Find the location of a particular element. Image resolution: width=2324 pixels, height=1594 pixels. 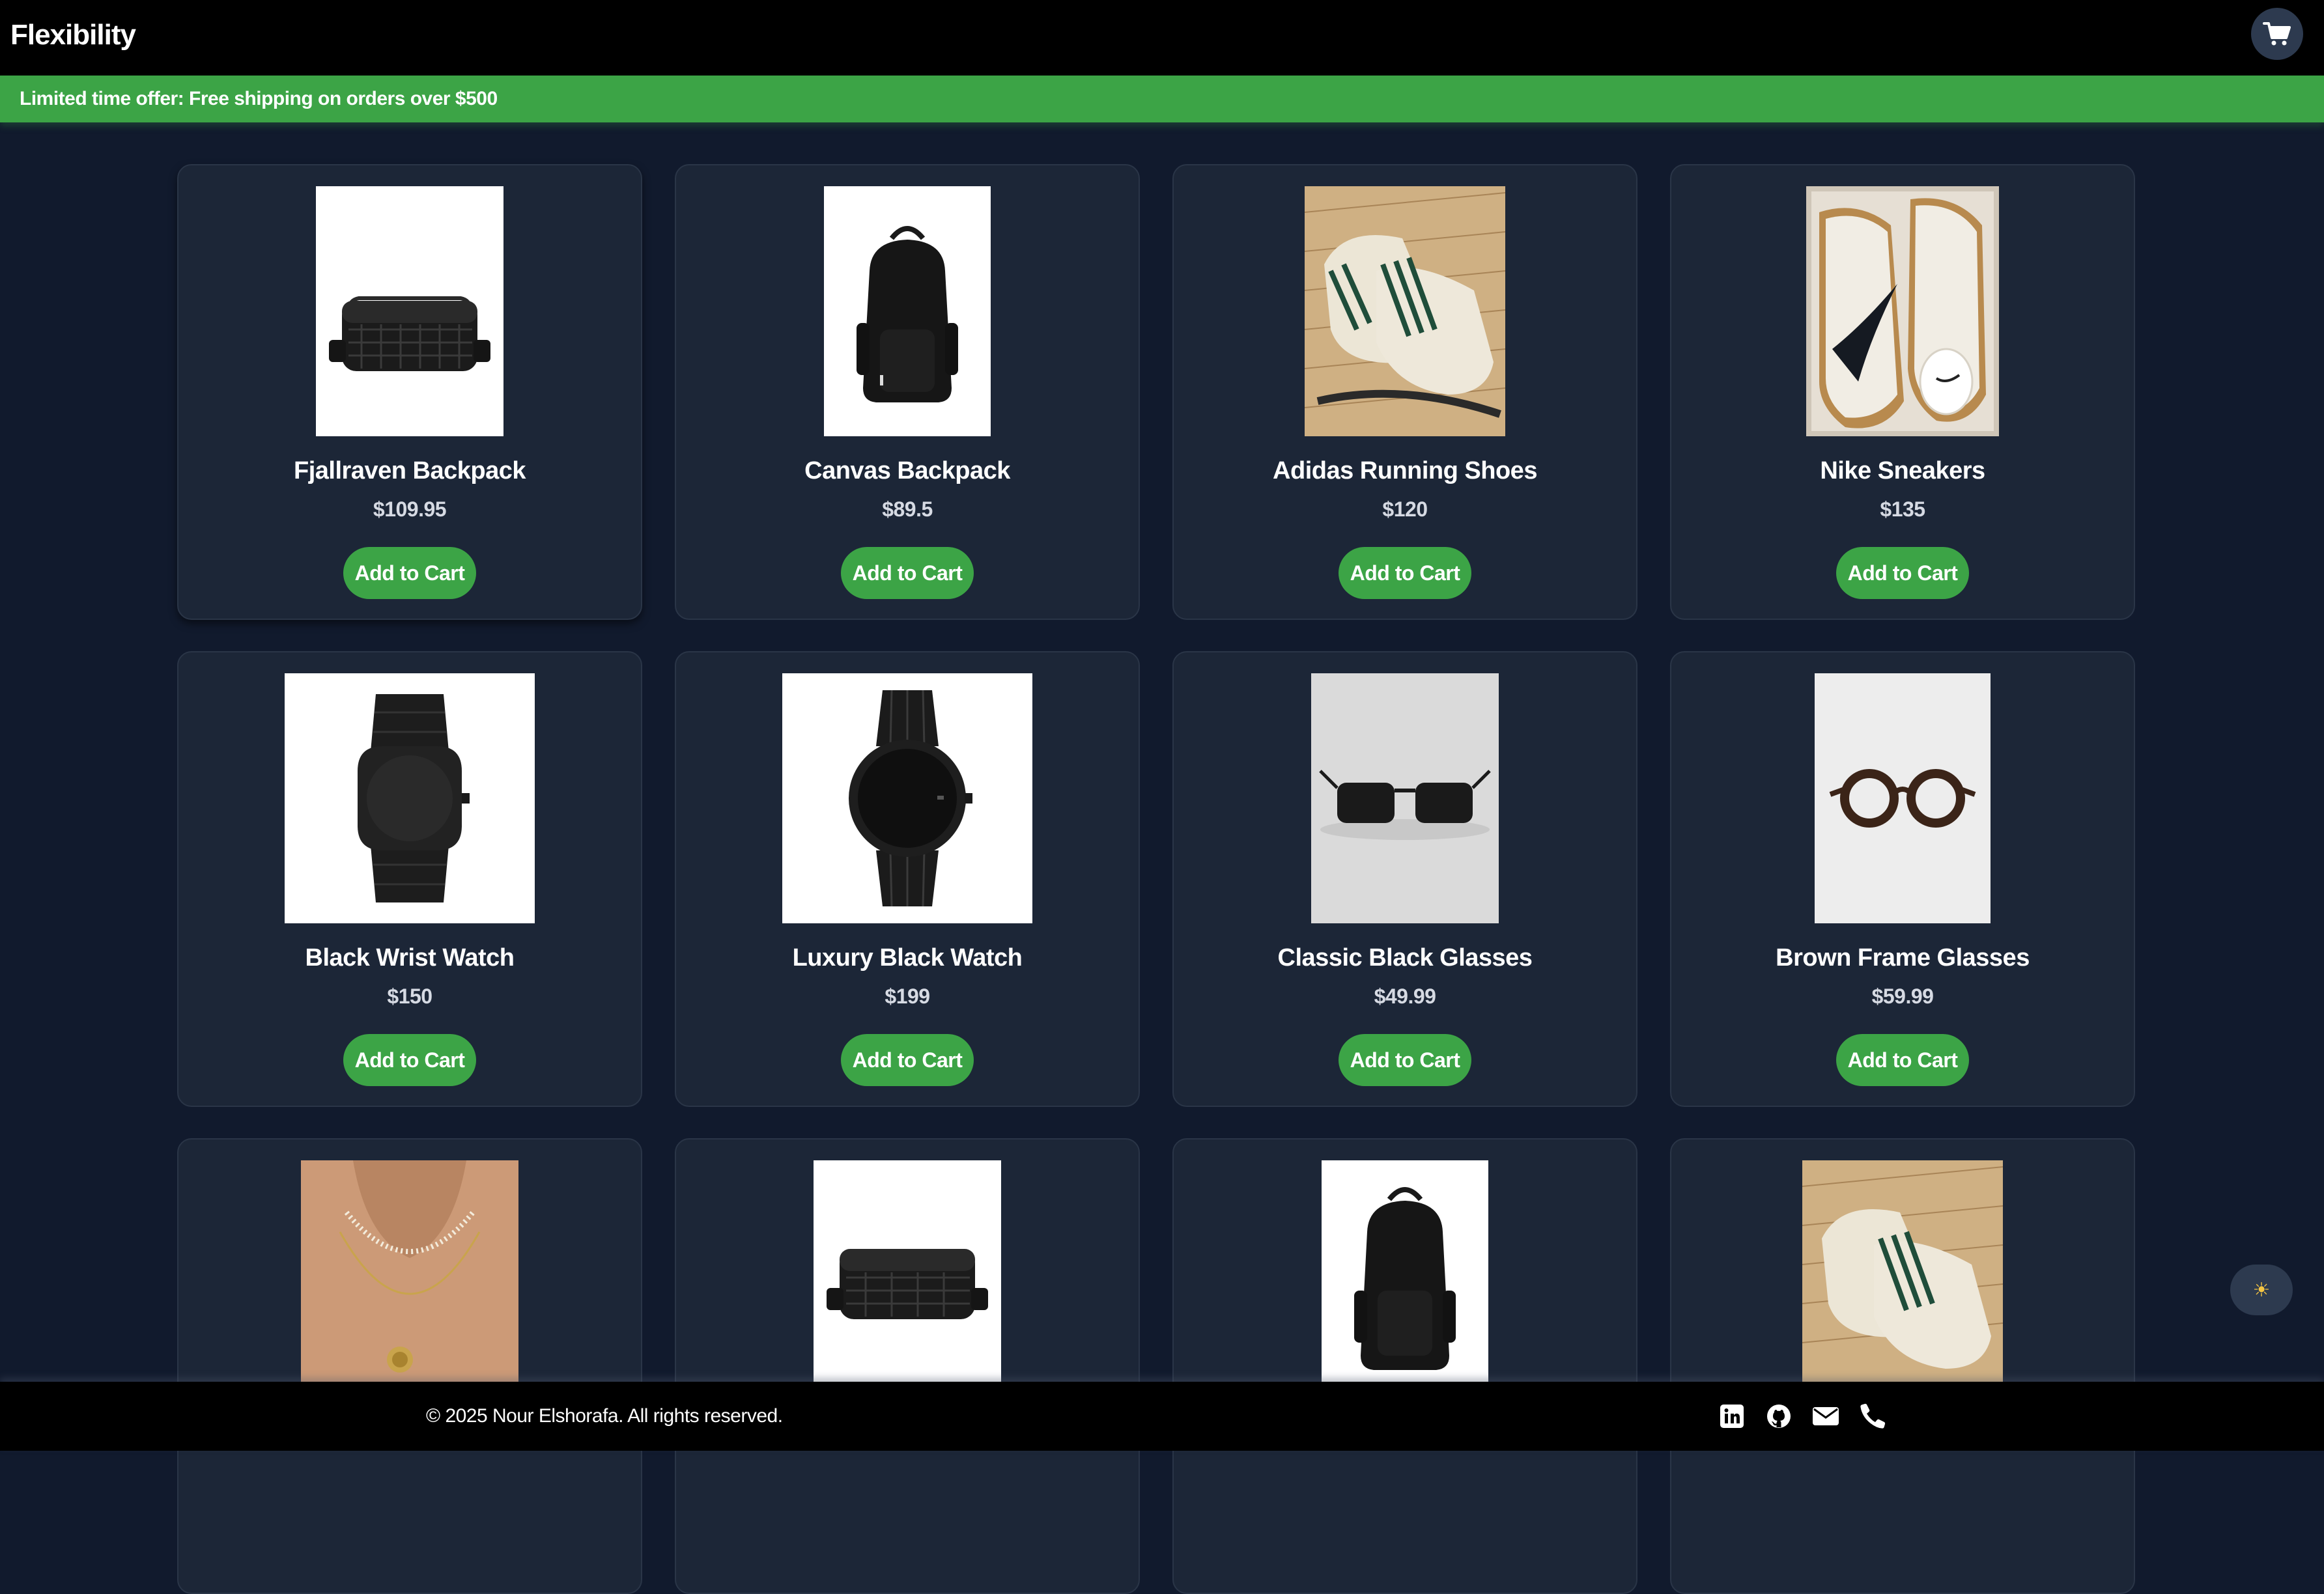

shopping-cart-icon is located at coordinates (2277, 34).